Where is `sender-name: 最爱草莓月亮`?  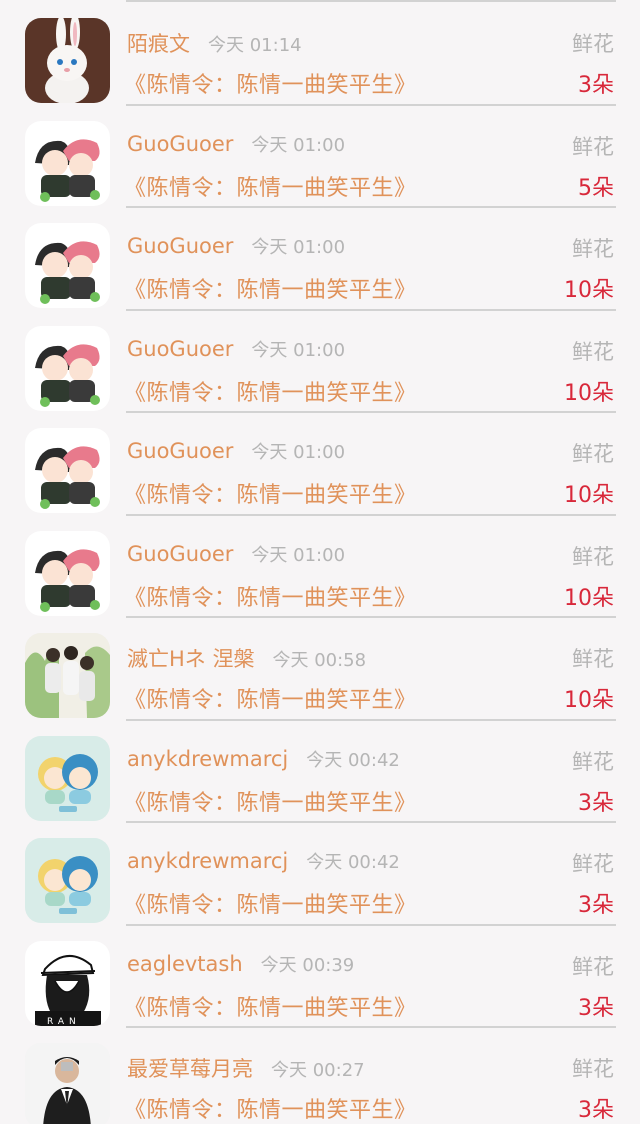 sender-name: 最爱草莓月亮 is located at coordinates (190, 1068).